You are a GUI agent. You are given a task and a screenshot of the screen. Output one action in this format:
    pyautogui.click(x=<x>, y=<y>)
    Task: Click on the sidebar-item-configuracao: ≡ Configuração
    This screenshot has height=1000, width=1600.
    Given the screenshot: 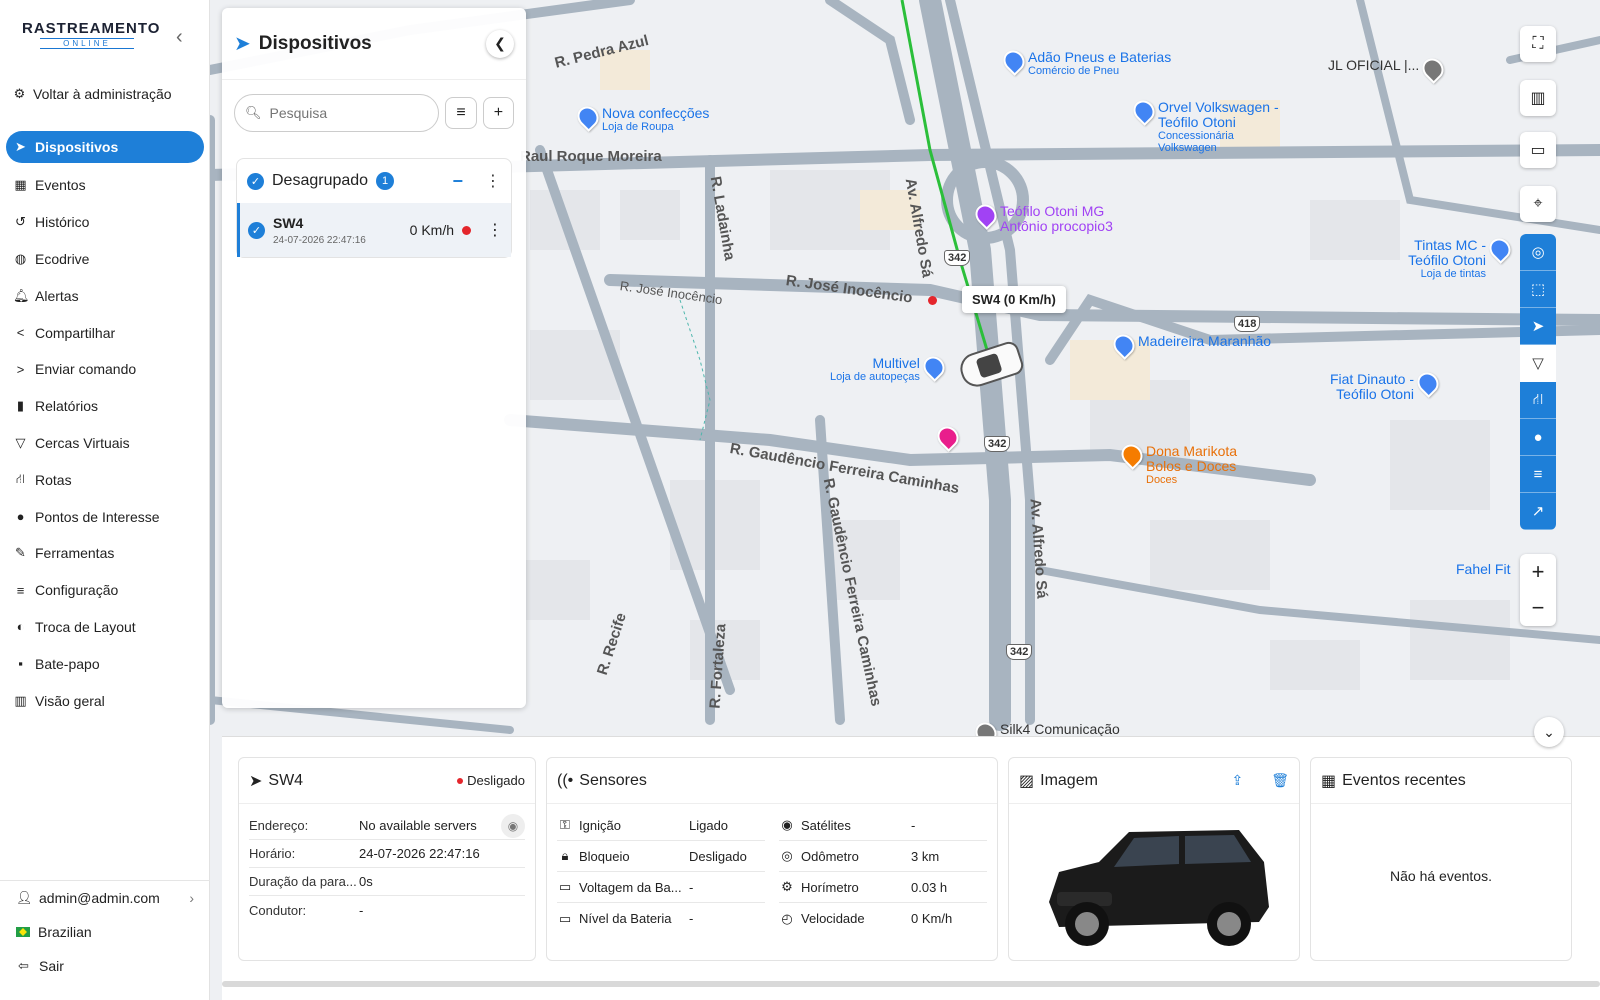 What is the action you would take?
    pyautogui.click(x=105, y=590)
    